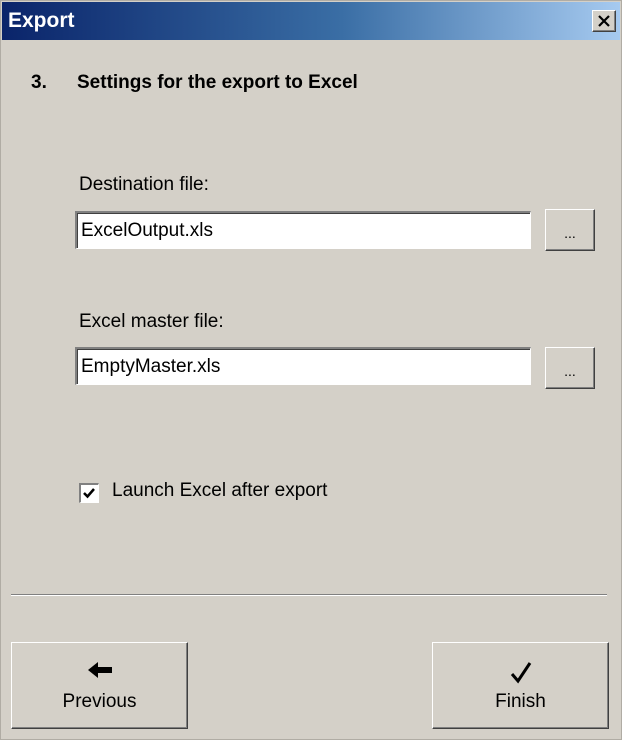 Image resolution: width=622 pixels, height=740 pixels. I want to click on master-file-input, so click(303, 366).